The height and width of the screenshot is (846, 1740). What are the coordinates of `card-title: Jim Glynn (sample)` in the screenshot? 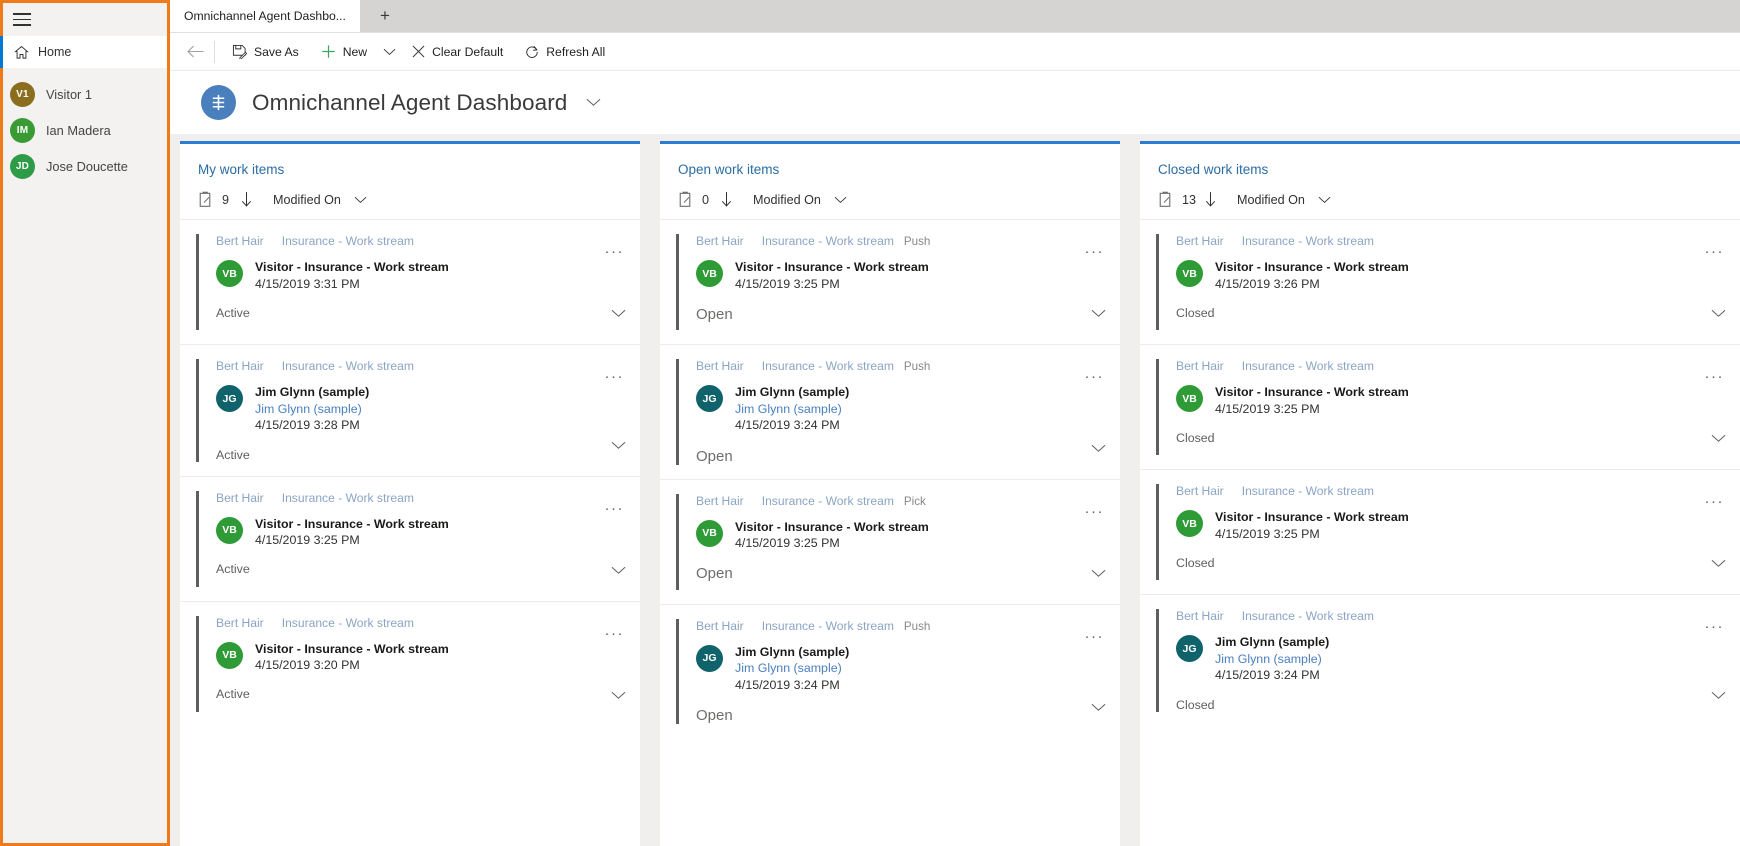 It's located at (312, 392).